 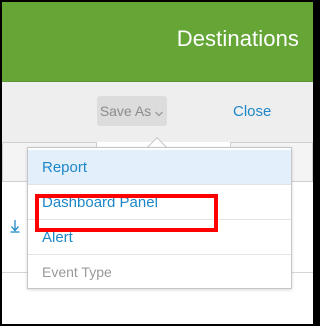 I want to click on save-as-label: Save As, so click(x=125, y=111).